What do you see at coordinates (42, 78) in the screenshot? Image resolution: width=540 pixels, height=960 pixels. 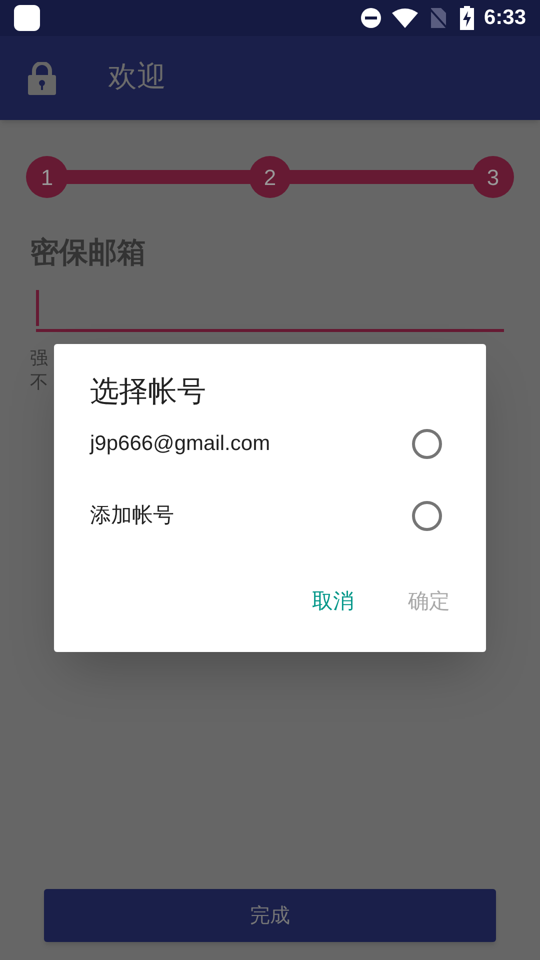 I see `lock-icon` at bounding box center [42, 78].